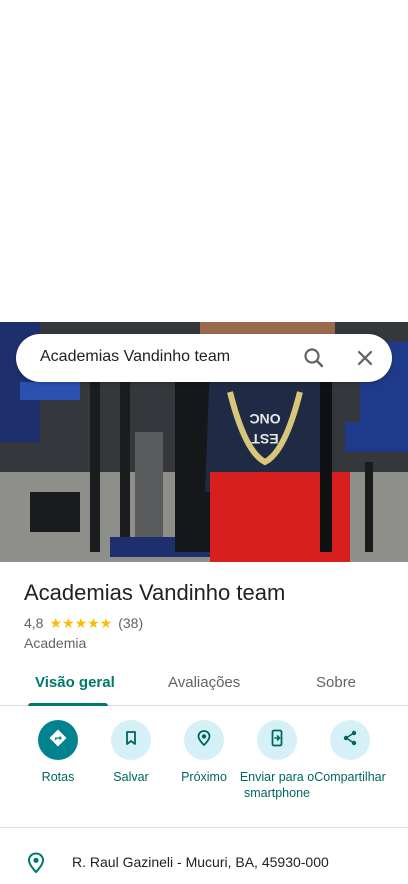 The height and width of the screenshot is (884, 408). I want to click on address-text: R. Raul Gazineli - Mucuri, BA, 45930-000, so click(200, 862).